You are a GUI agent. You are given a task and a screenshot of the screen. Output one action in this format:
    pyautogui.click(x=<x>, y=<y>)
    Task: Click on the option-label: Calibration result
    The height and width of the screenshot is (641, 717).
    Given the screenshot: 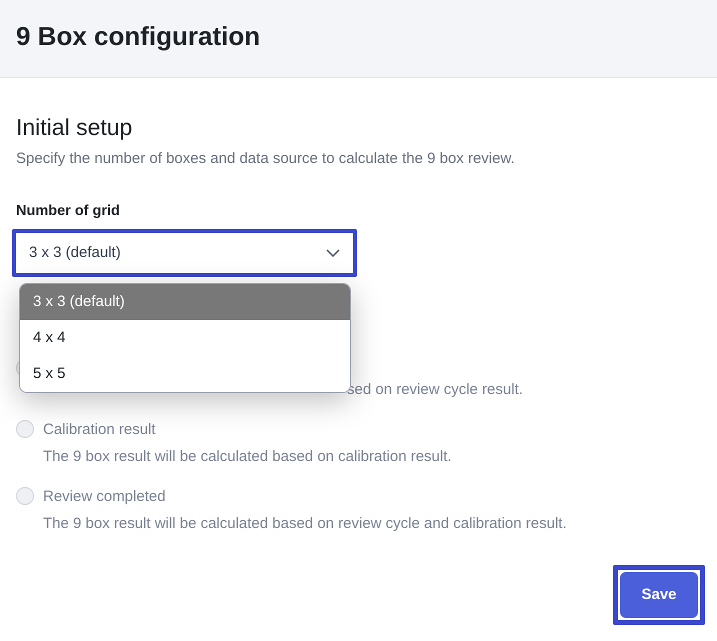 What is the action you would take?
    pyautogui.click(x=100, y=430)
    